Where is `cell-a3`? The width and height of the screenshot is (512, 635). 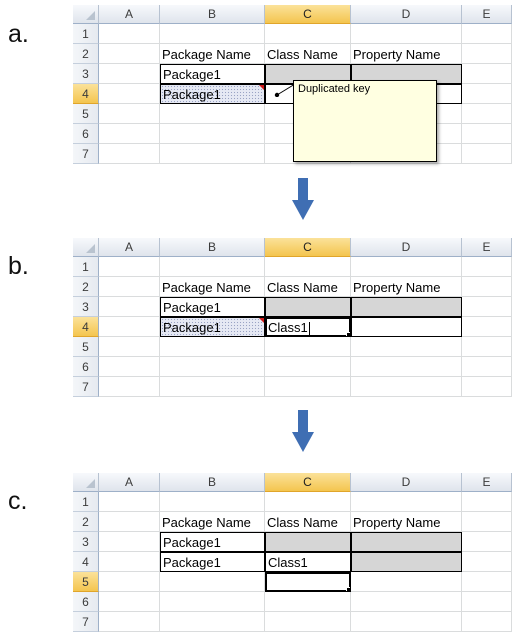
cell-a3 is located at coordinates (129, 307).